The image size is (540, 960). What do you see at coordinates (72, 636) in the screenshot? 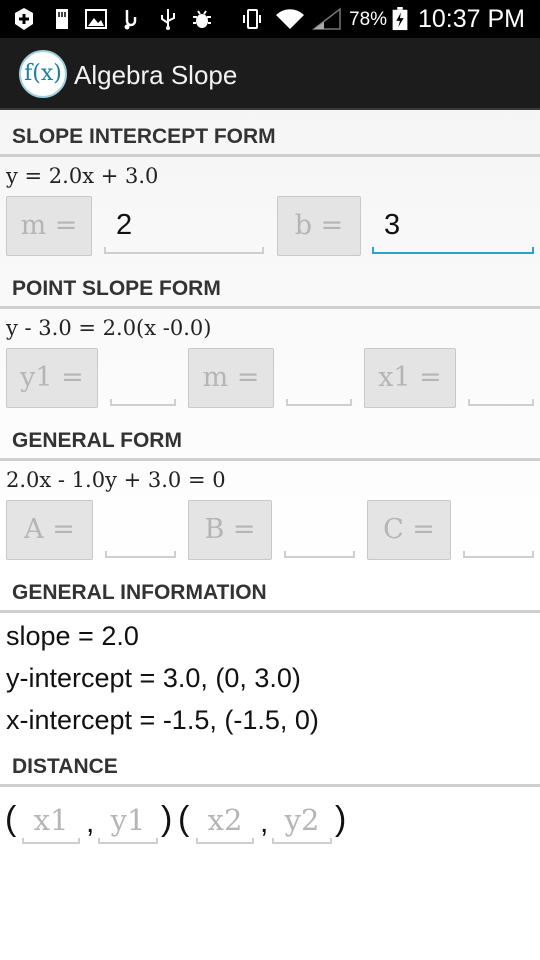
I see `slope-info: slope = 2.0` at bounding box center [72, 636].